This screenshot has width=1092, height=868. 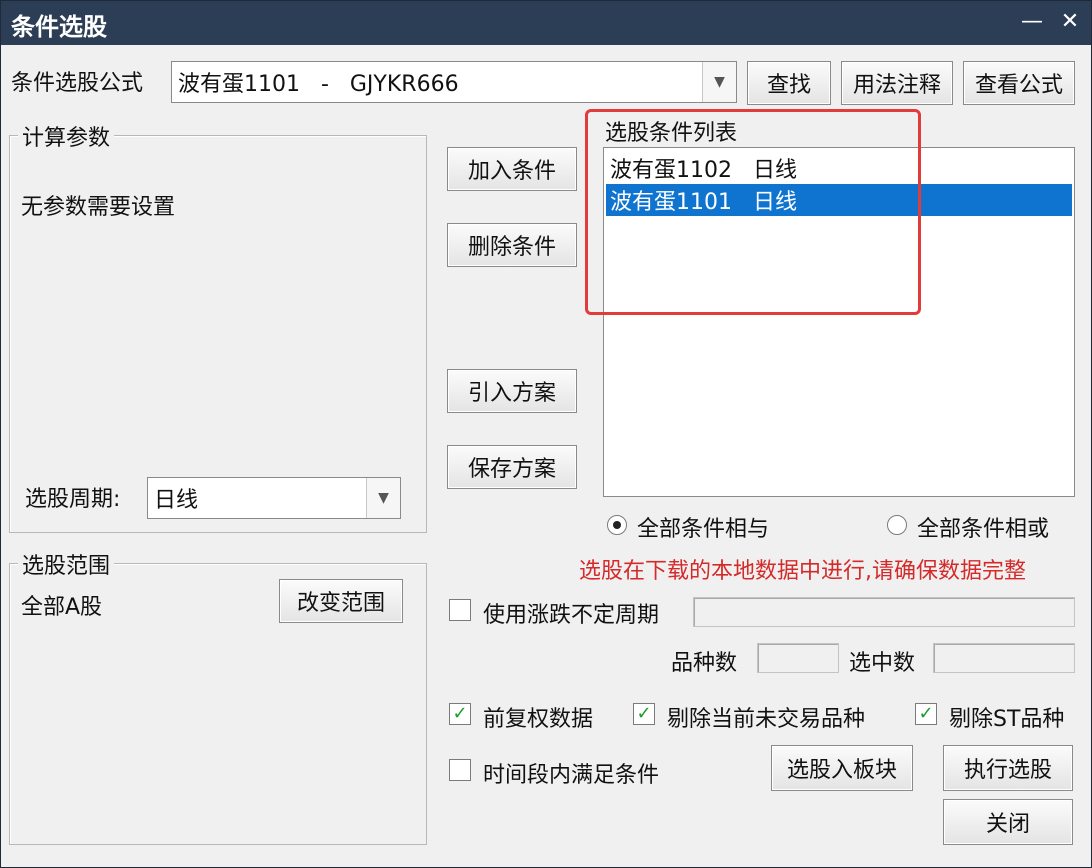 I want to click on window-title: 条件选股, so click(x=59, y=27).